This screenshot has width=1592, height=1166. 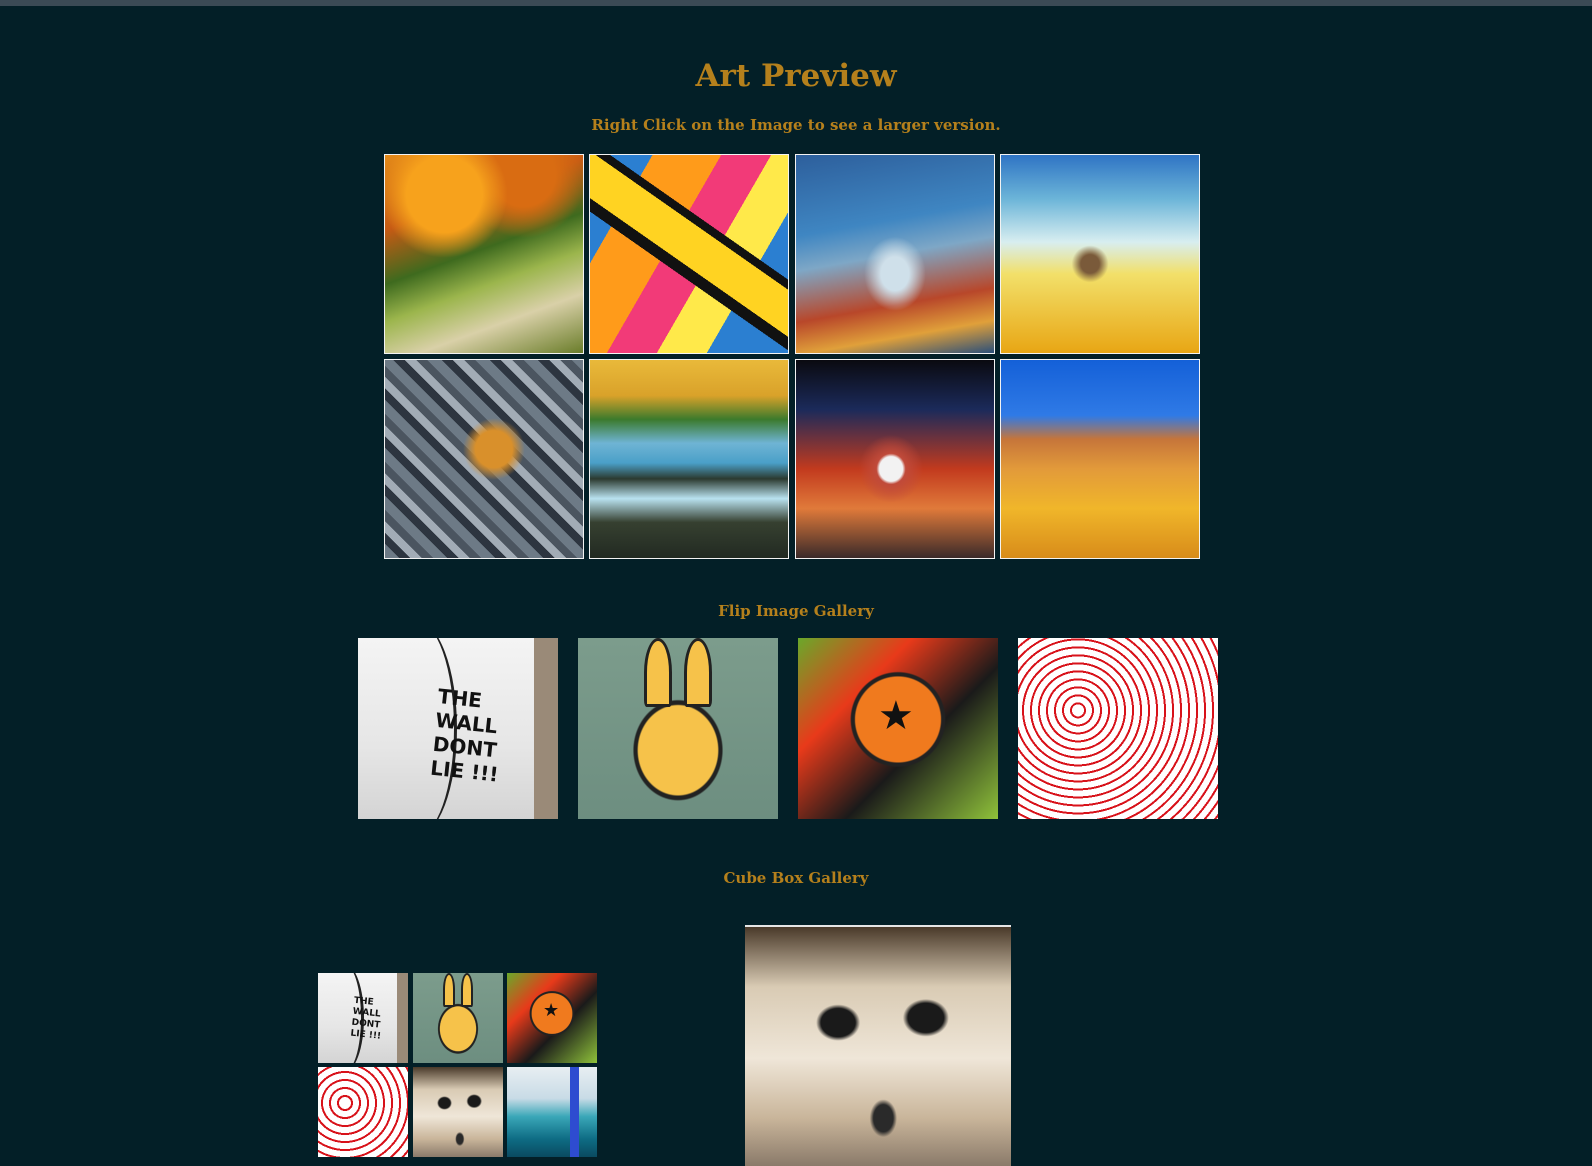 I want to click on browser-top-strip, so click(x=796, y=3).